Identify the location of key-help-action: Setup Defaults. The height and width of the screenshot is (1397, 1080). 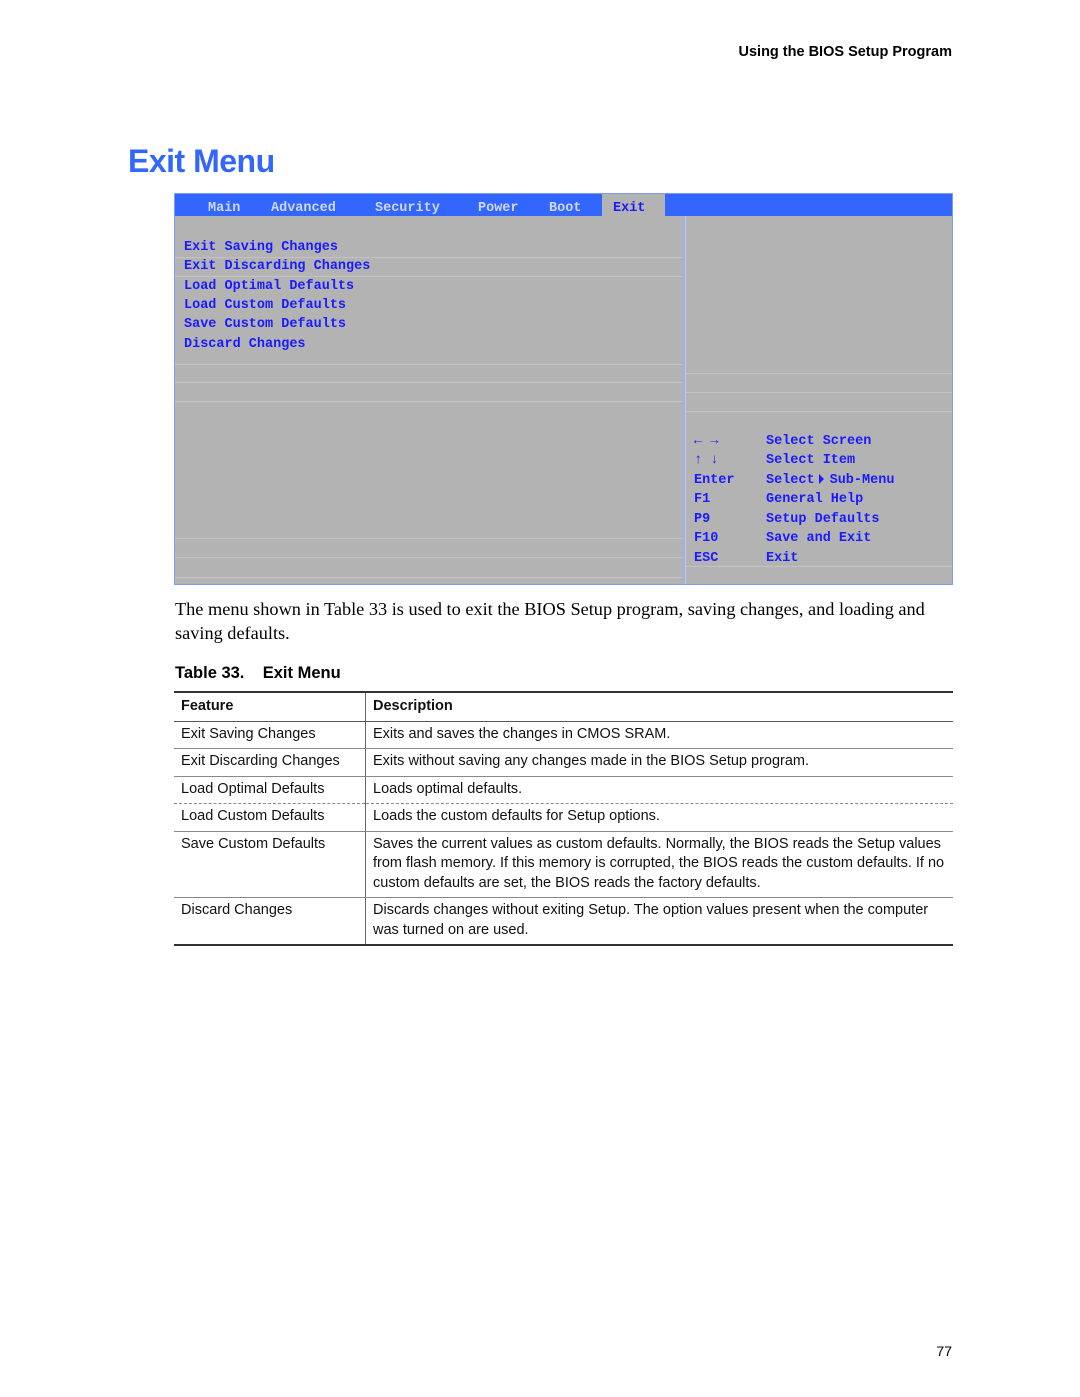
(823, 519).